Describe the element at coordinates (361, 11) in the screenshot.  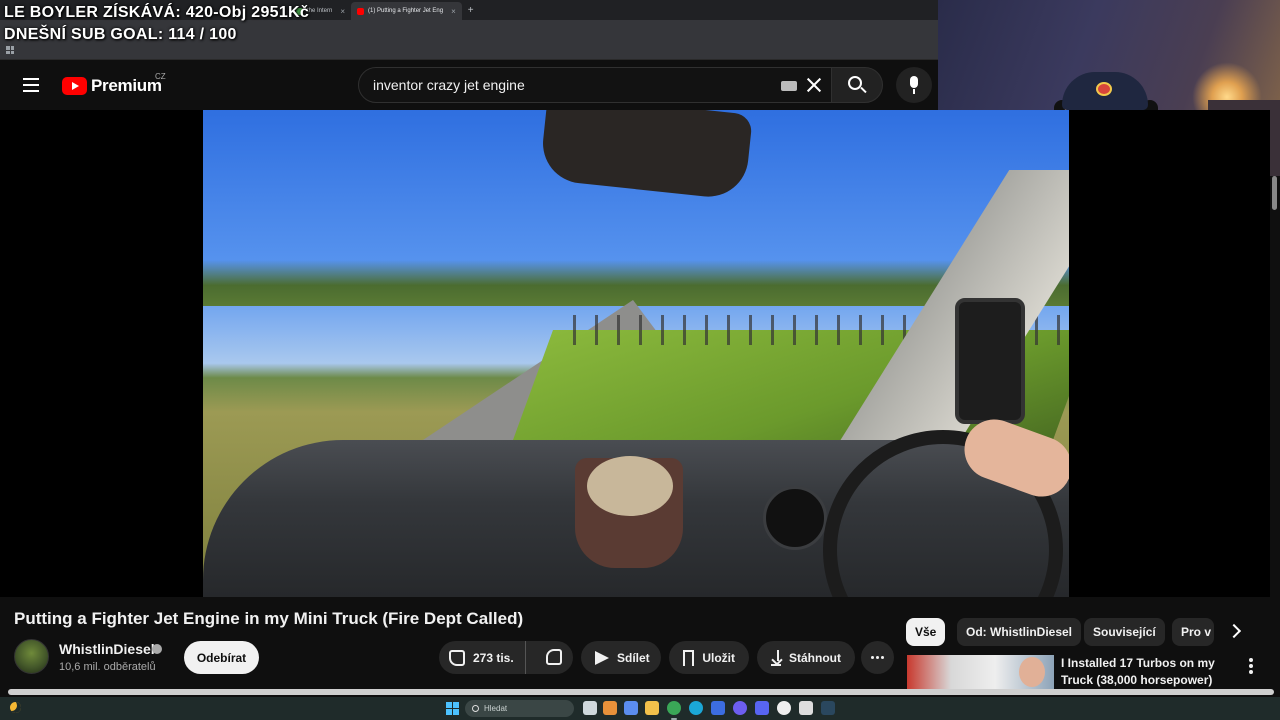
I see `youtube-favicon-icon` at that location.